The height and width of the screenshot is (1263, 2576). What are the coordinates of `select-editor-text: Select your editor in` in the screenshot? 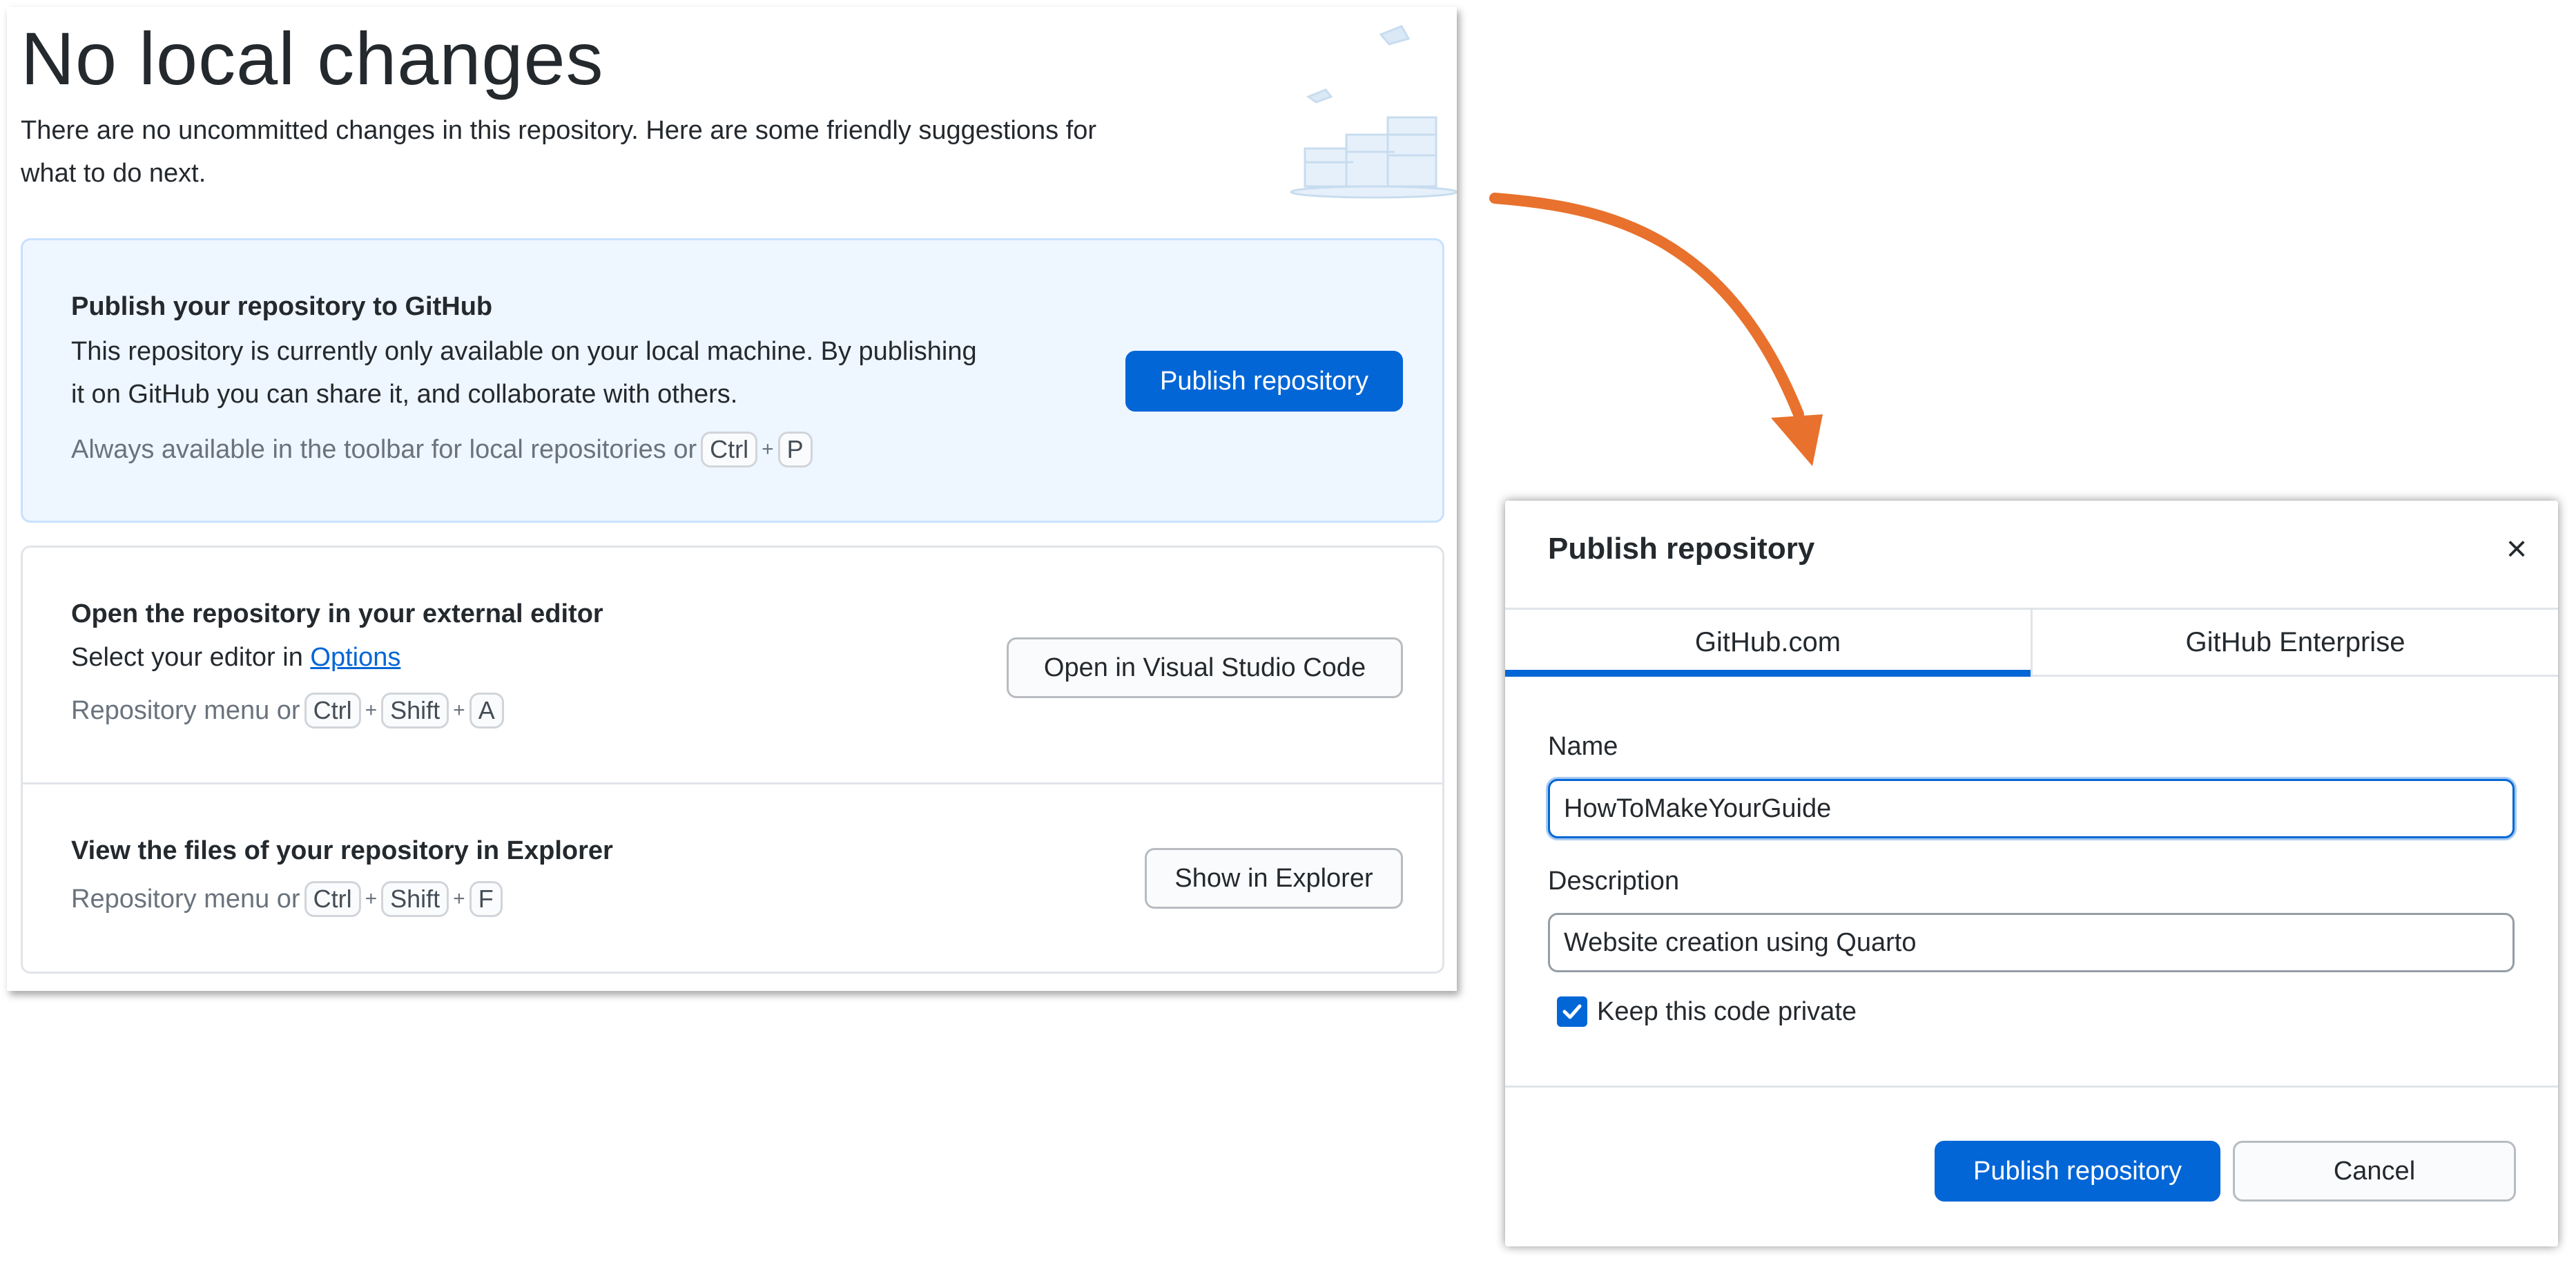 It's located at (187, 657).